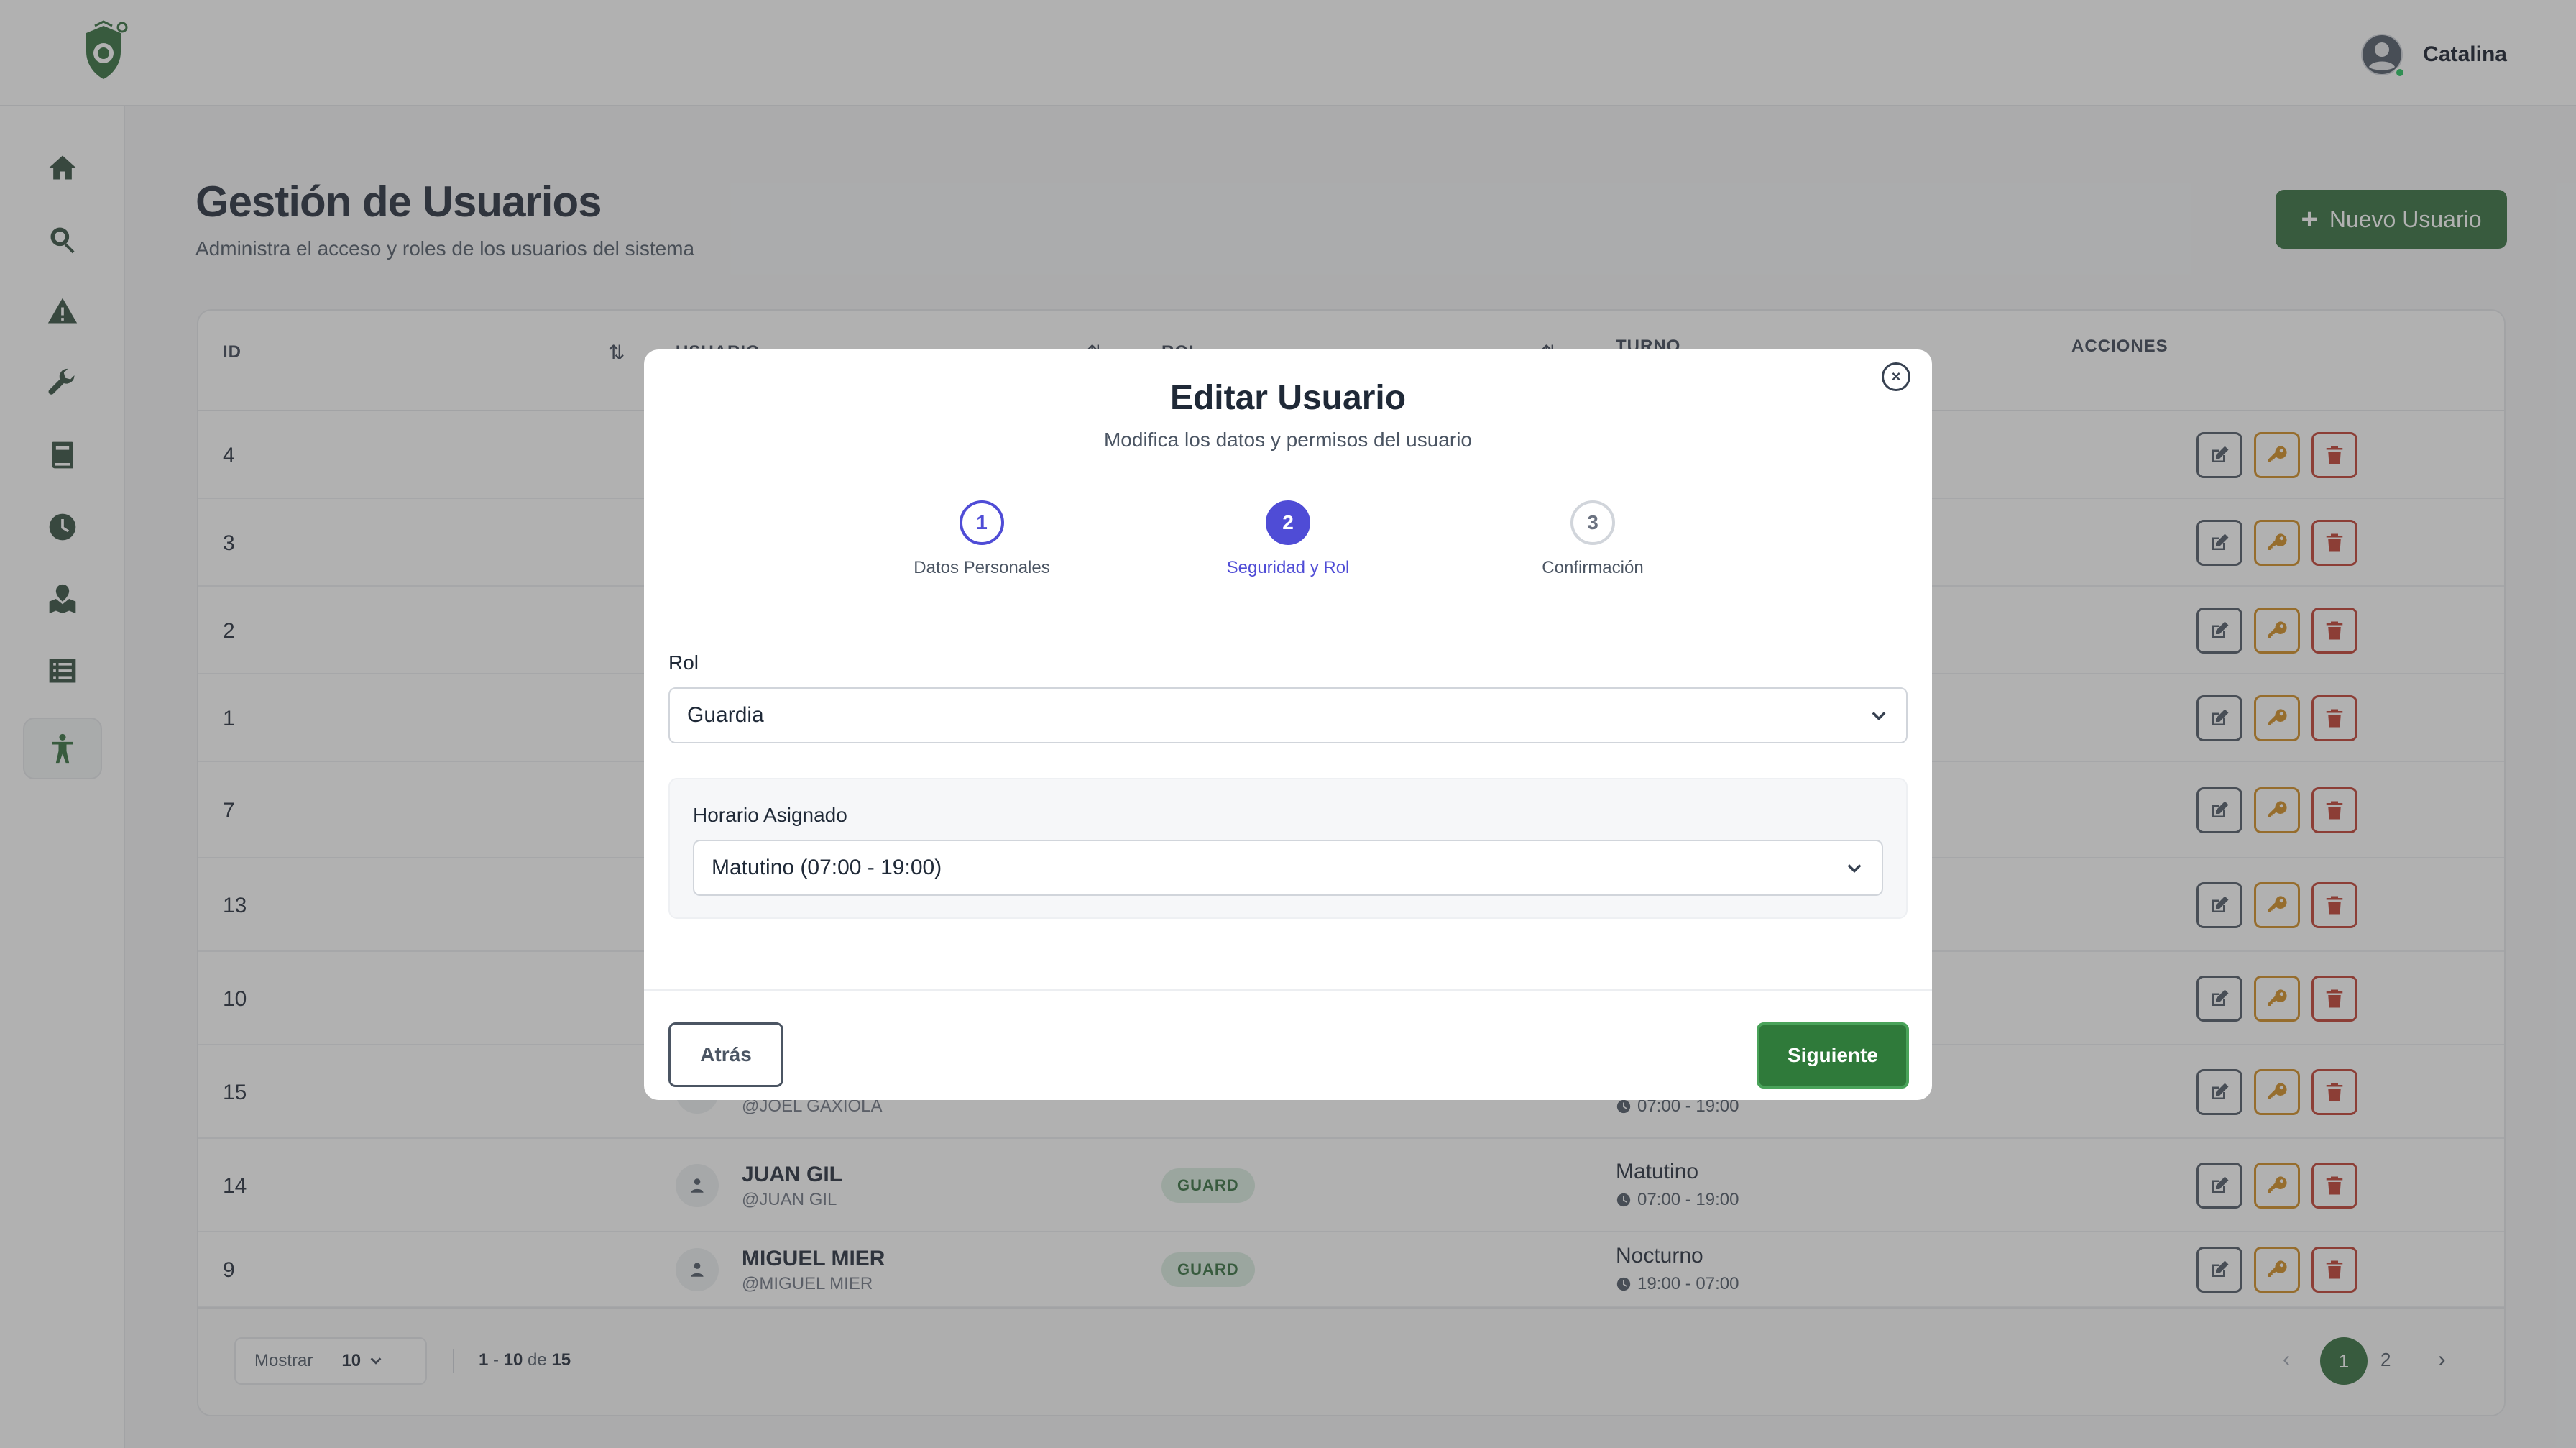 This screenshot has width=2576, height=1448. Describe the element at coordinates (1288, 868) in the screenshot. I see `schedule-select: Matutino (07:00 - 19:00)` at that location.